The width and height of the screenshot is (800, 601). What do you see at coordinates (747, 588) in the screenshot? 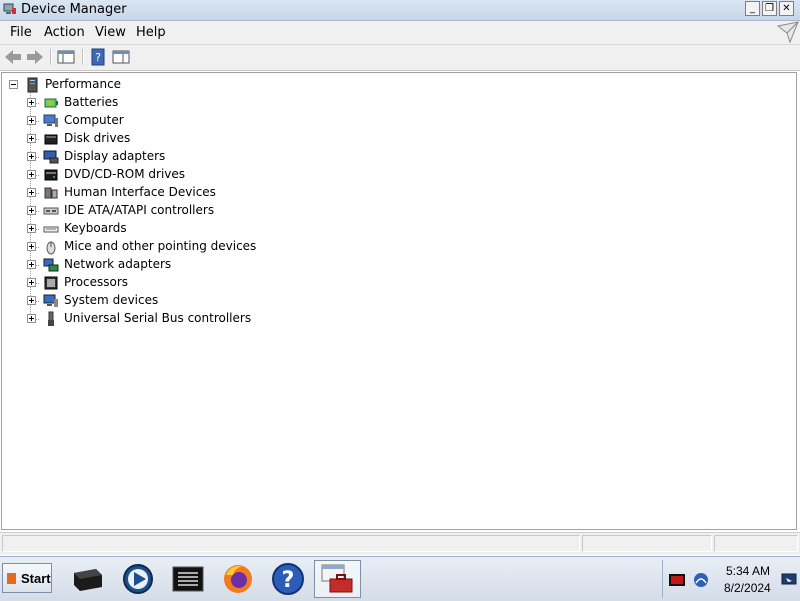
I see `clock-date: 8/2/2024` at bounding box center [747, 588].